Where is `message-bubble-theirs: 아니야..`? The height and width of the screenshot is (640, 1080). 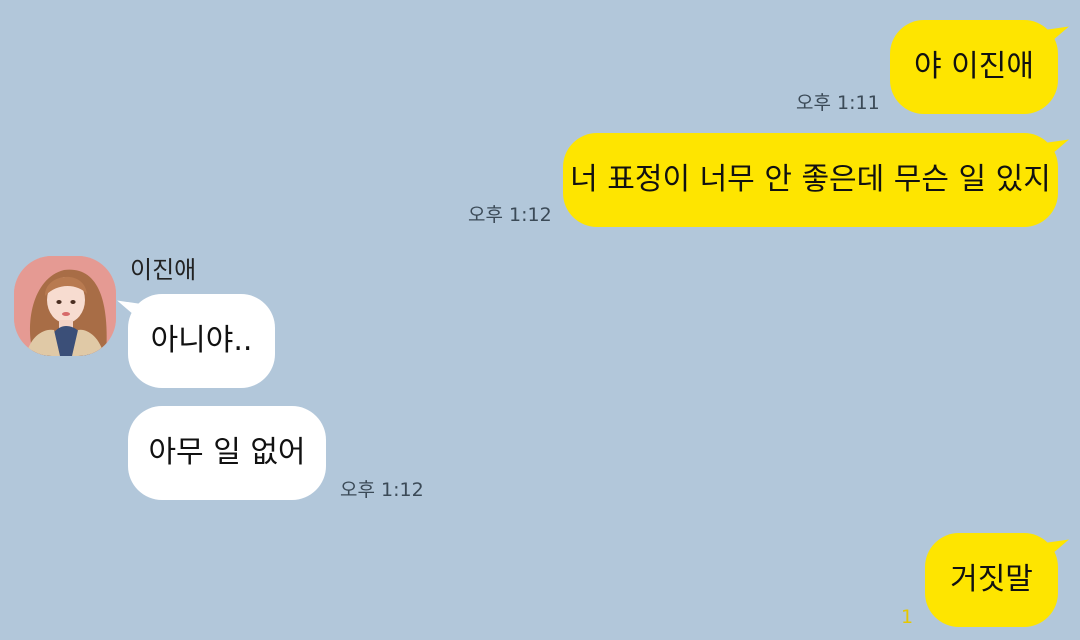 message-bubble-theirs: 아니야.. is located at coordinates (201, 341).